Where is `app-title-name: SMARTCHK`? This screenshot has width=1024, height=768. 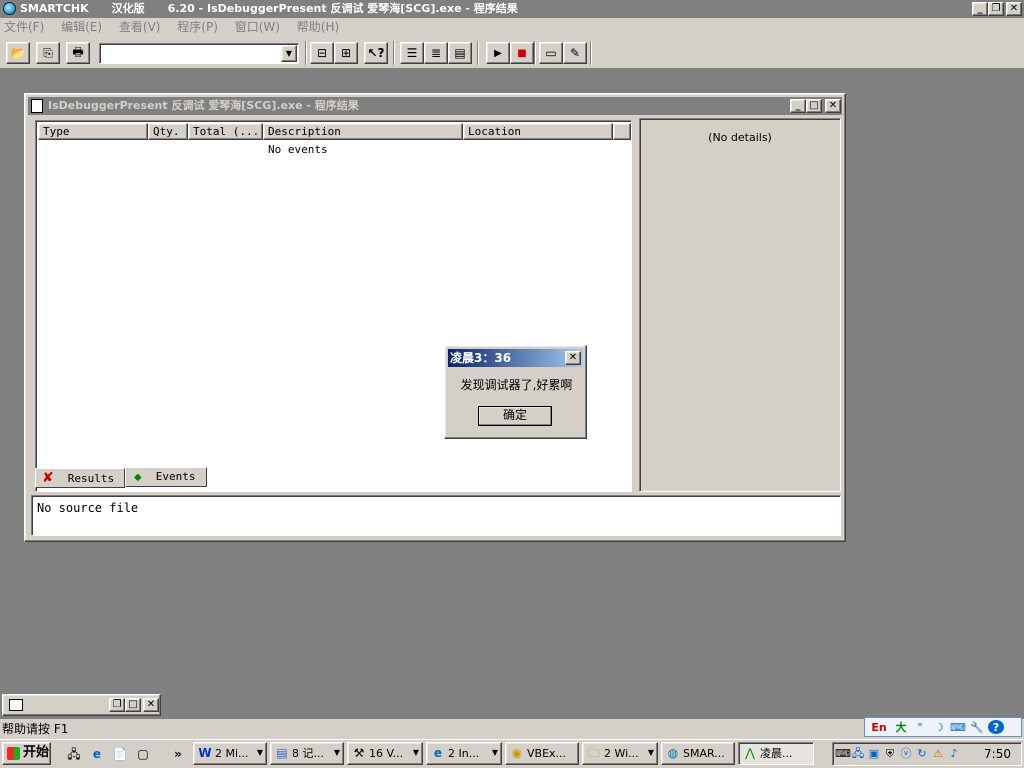 app-title-name: SMARTCHK is located at coordinates (54, 8).